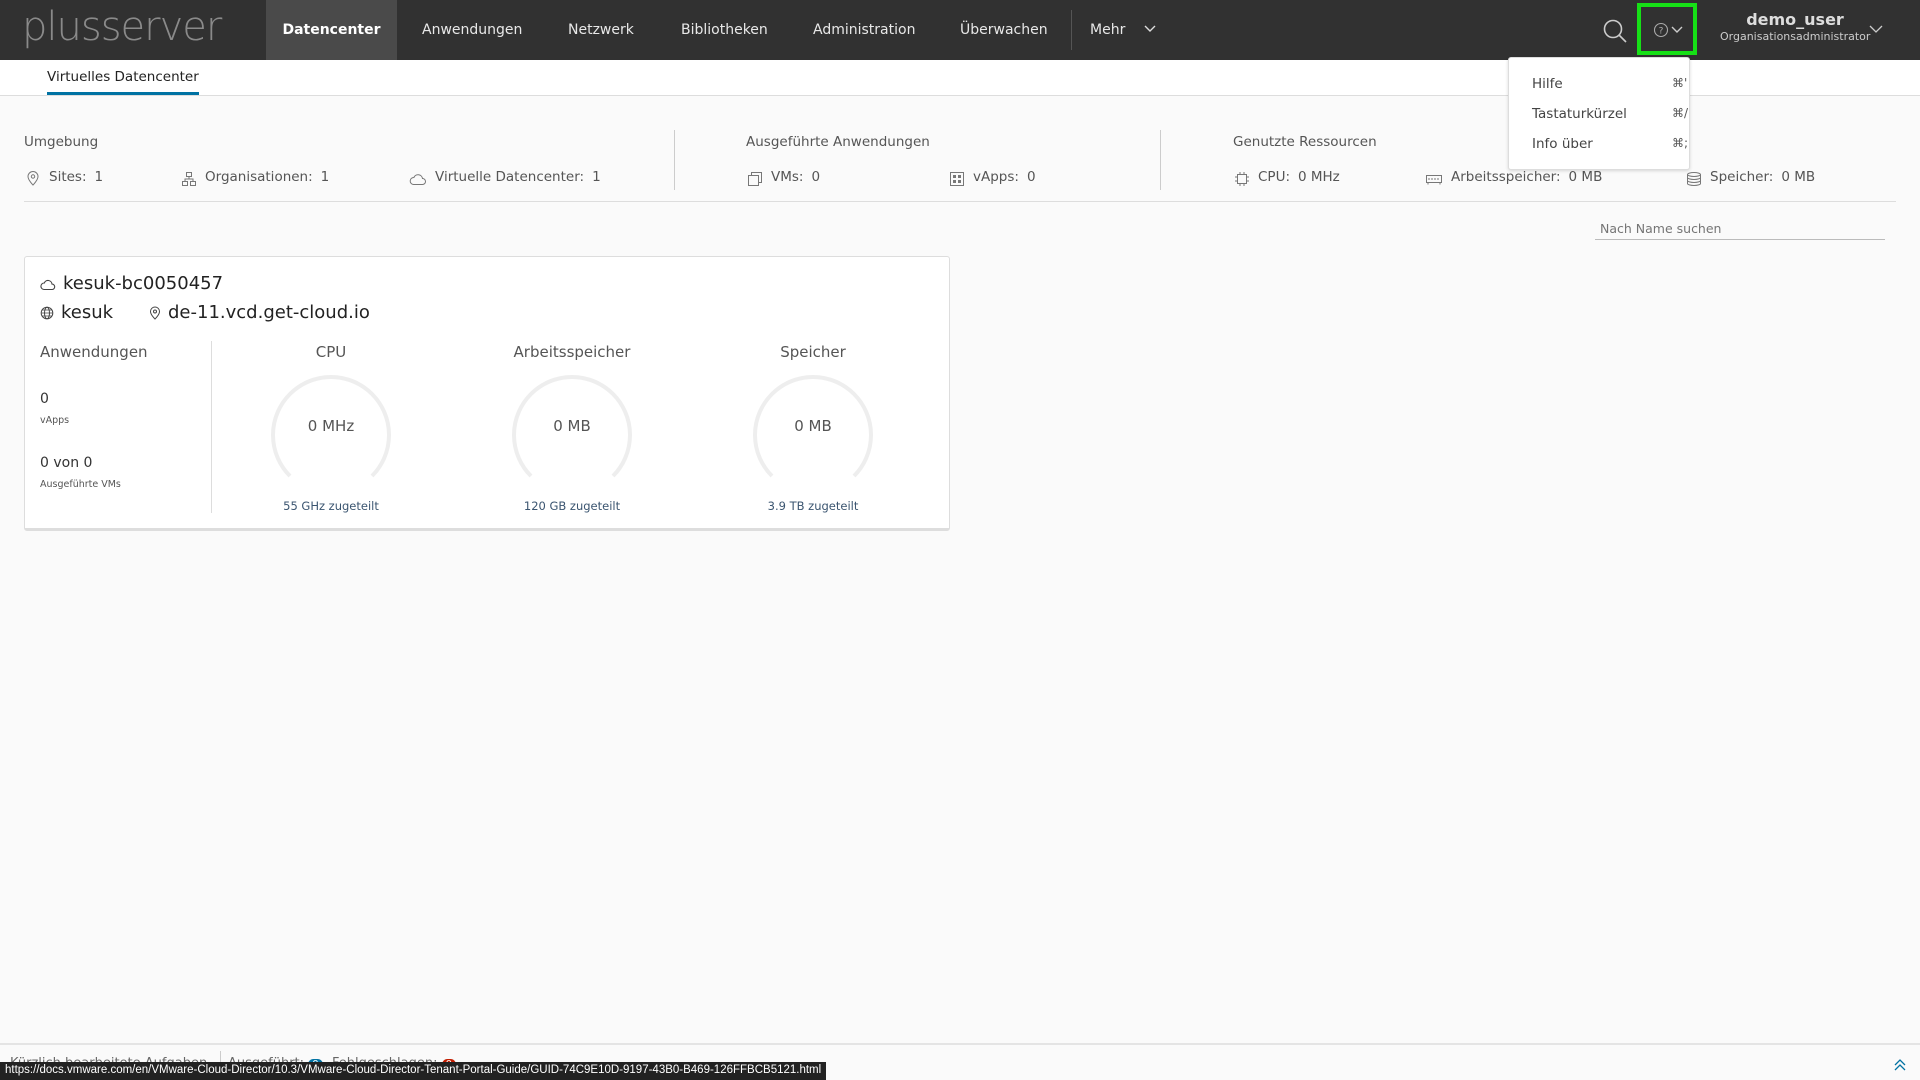 The width and height of the screenshot is (1920, 1080). I want to click on cpu-gauge: CPU 0 MHz 55 GHz zugeteilt, so click(331, 428).